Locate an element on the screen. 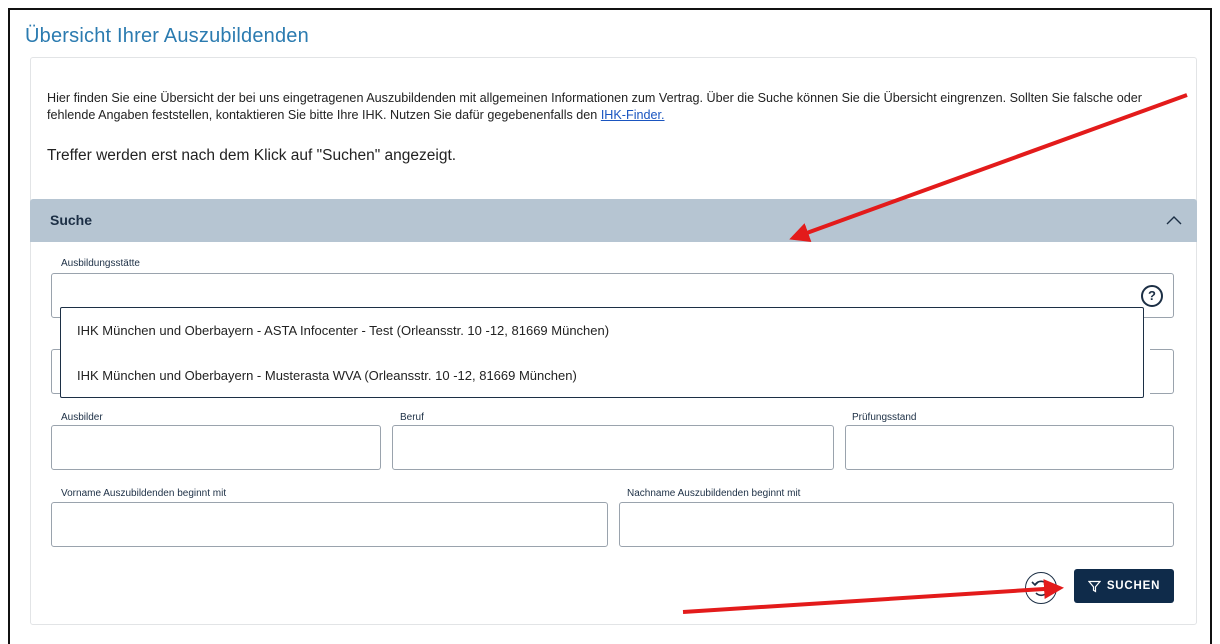 This screenshot has height=644, width=1220. hidden-field-right is located at coordinates (1162, 371).